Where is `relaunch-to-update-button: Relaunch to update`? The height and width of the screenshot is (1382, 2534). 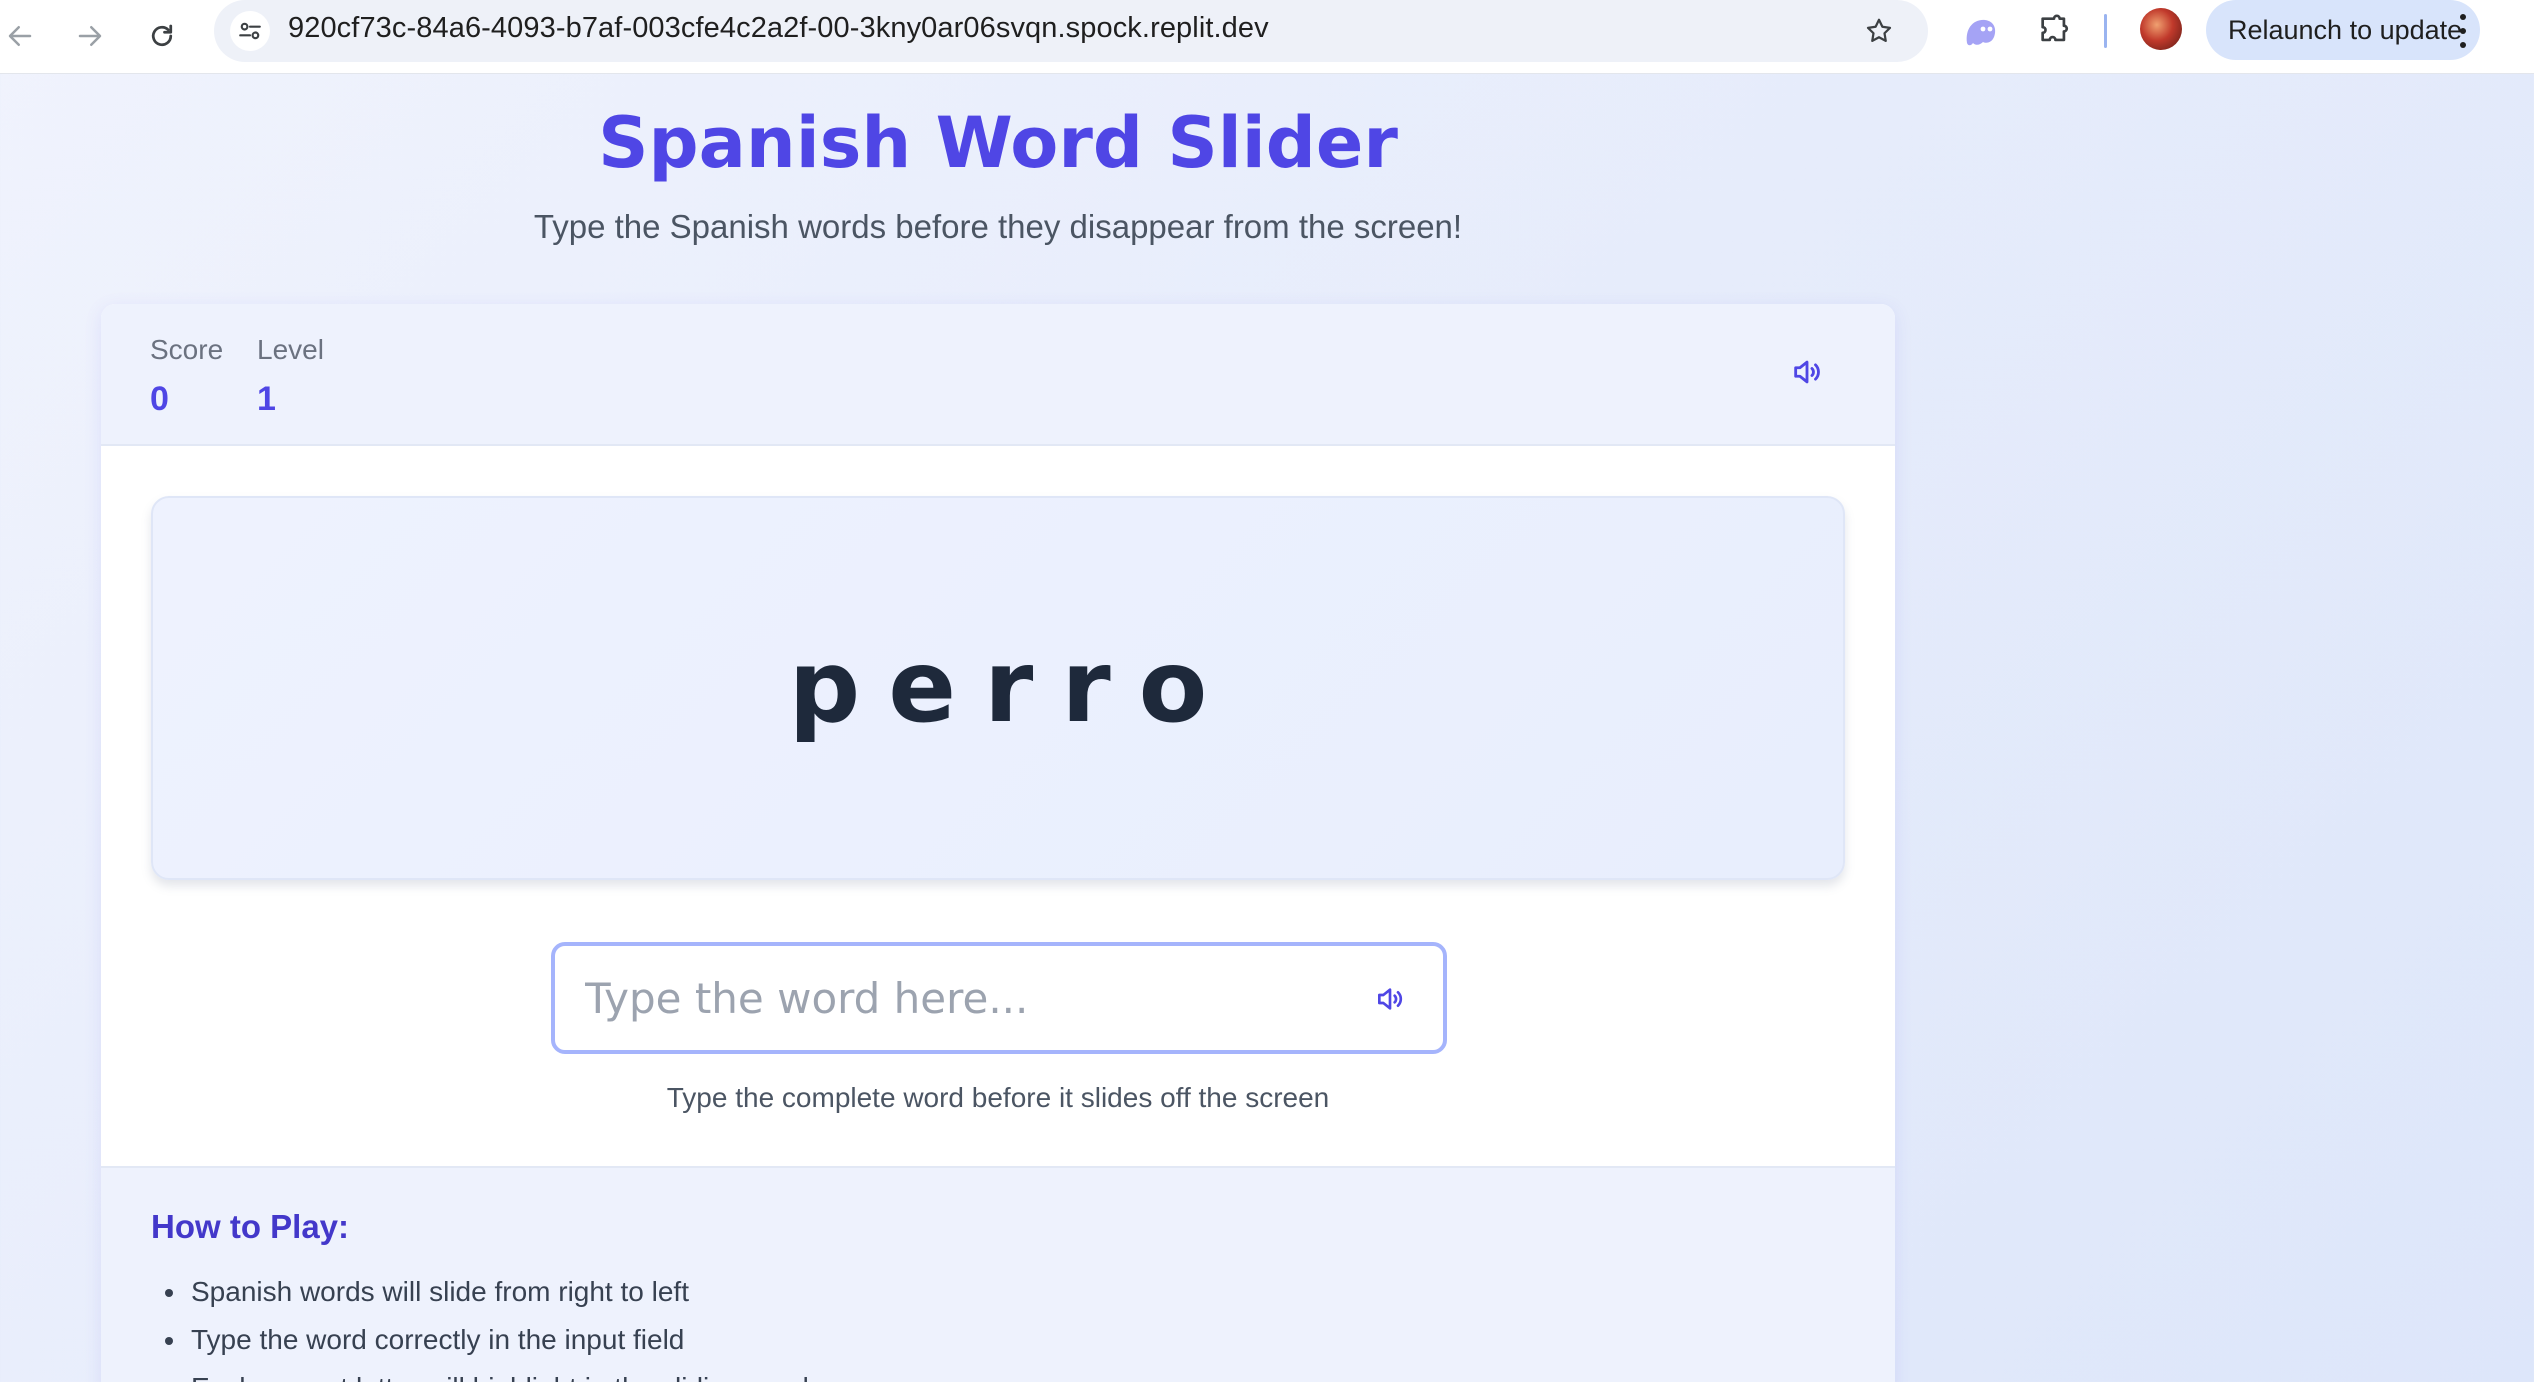
relaunch-to-update-button: Relaunch to update is located at coordinates (2343, 30).